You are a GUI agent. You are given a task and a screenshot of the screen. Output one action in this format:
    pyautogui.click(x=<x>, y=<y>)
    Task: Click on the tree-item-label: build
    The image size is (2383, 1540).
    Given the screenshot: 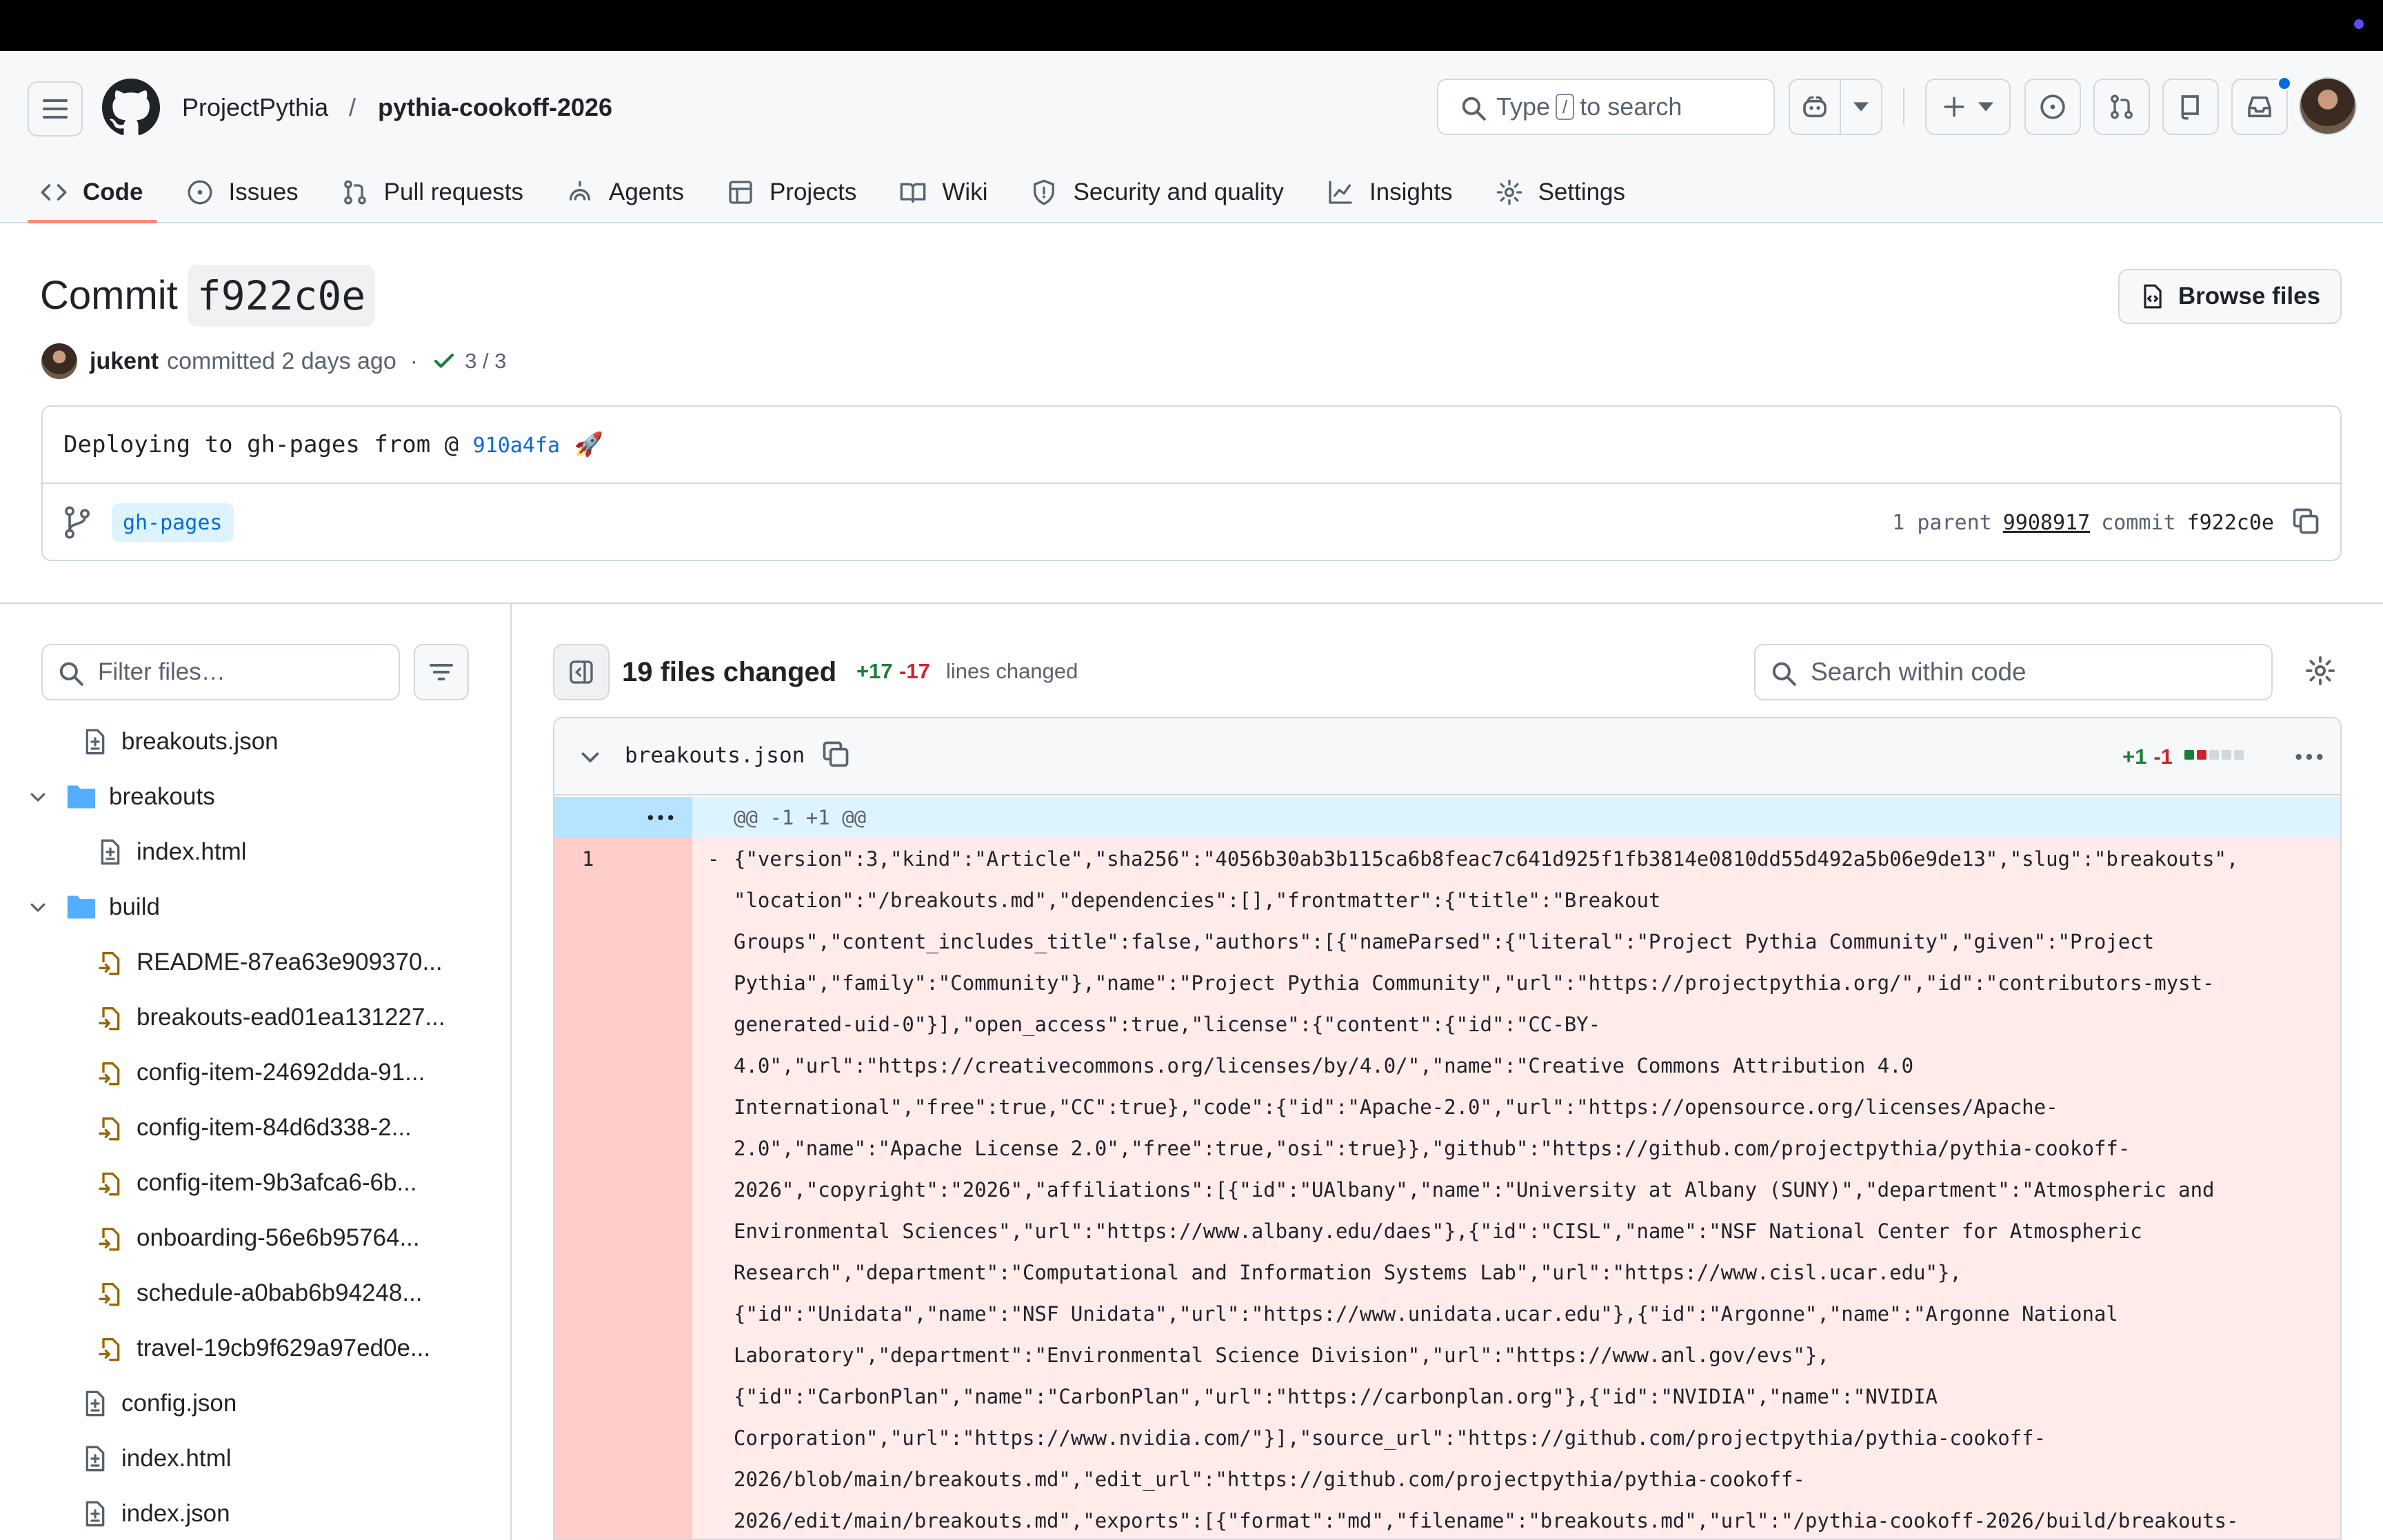 What is the action you would take?
    pyautogui.click(x=134, y=907)
    